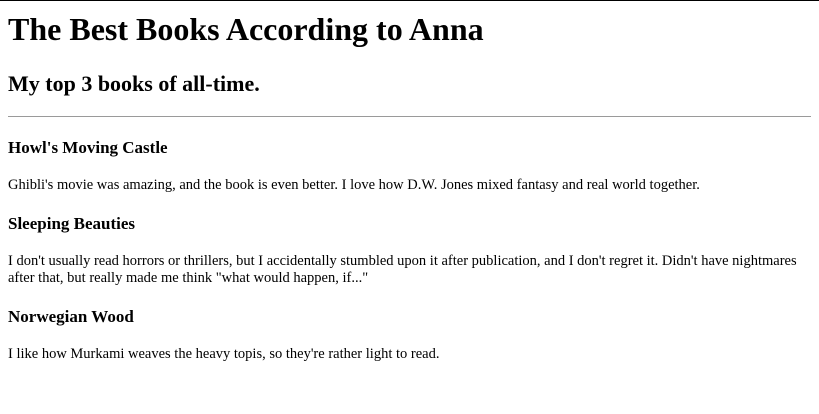 This screenshot has height=414, width=819. What do you see at coordinates (409, 116) in the screenshot?
I see `divider` at bounding box center [409, 116].